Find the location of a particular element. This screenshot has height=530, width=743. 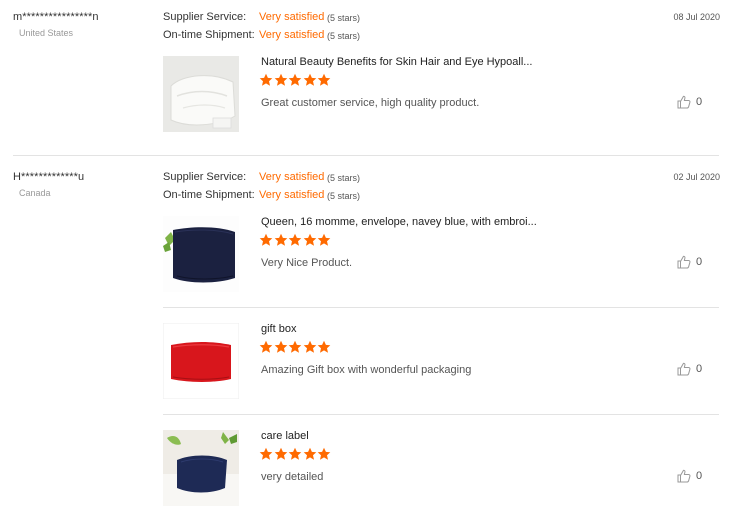

buyer-country: Canada is located at coordinates (35, 193).